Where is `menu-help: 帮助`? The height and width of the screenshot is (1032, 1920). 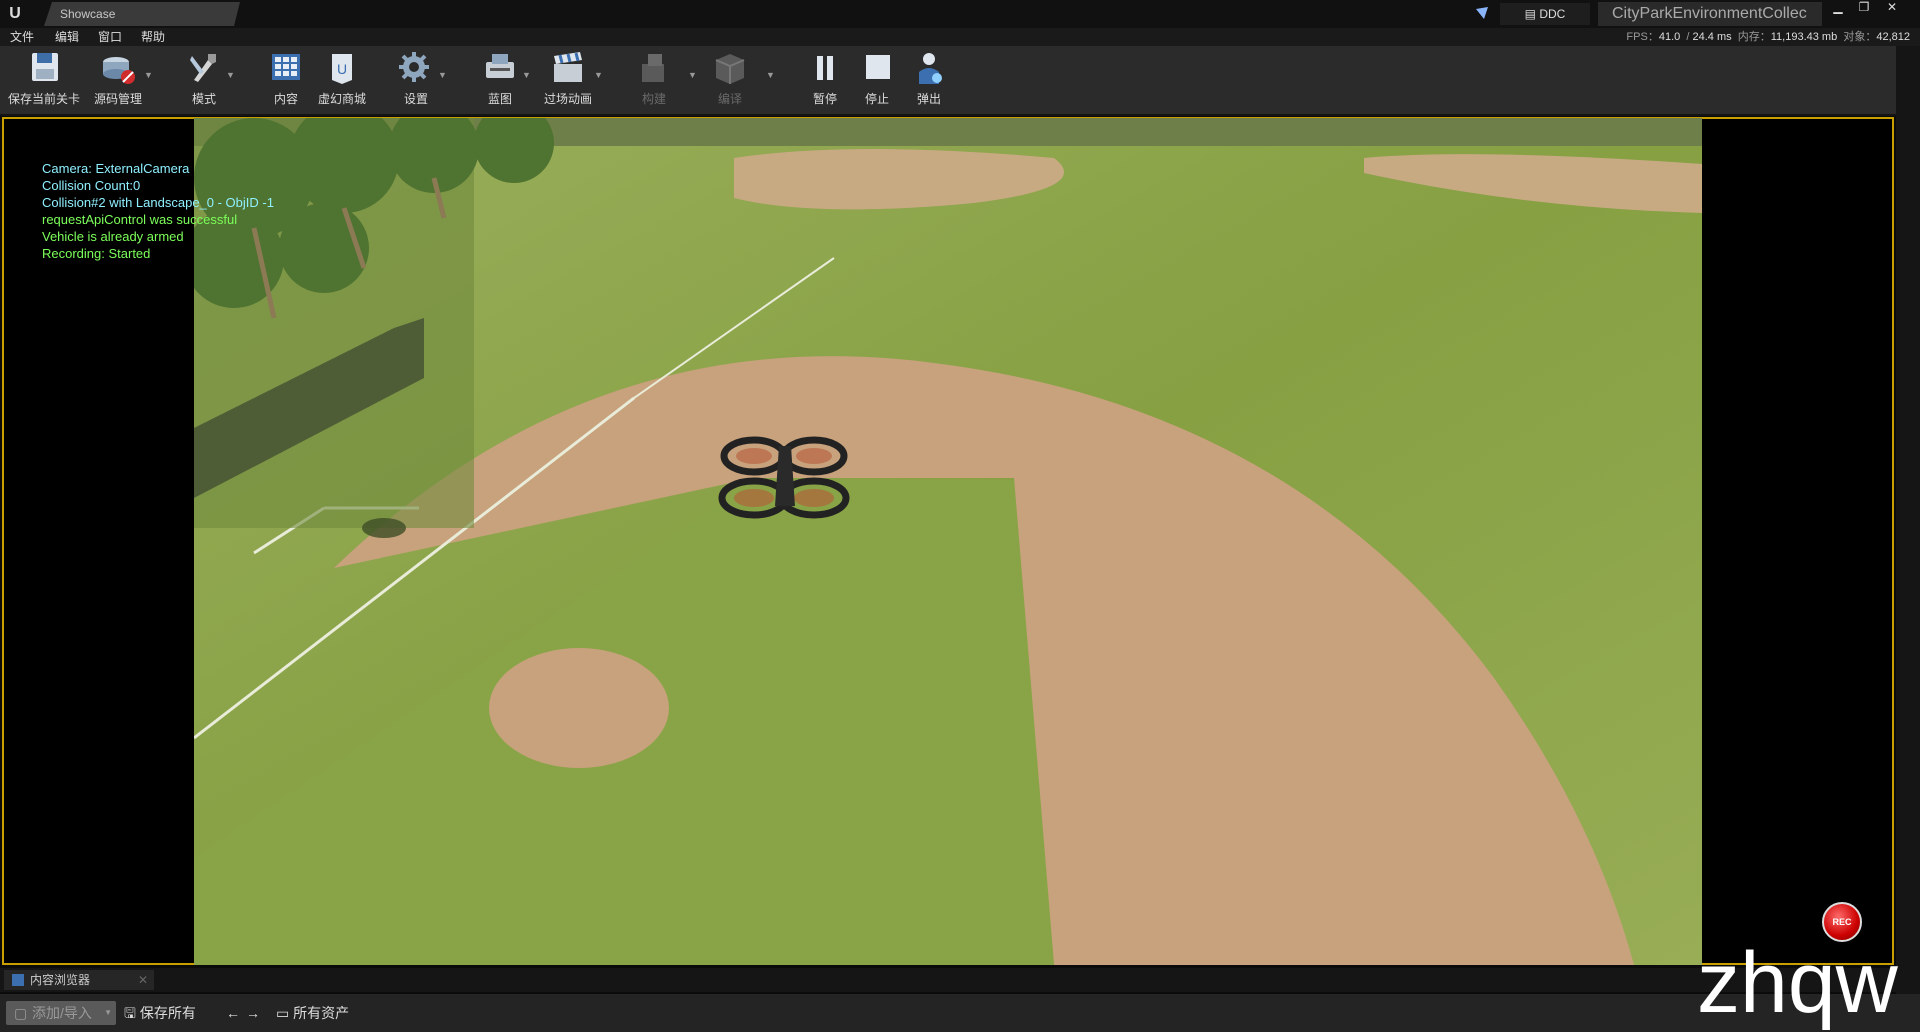 menu-help: 帮助 is located at coordinates (153, 37).